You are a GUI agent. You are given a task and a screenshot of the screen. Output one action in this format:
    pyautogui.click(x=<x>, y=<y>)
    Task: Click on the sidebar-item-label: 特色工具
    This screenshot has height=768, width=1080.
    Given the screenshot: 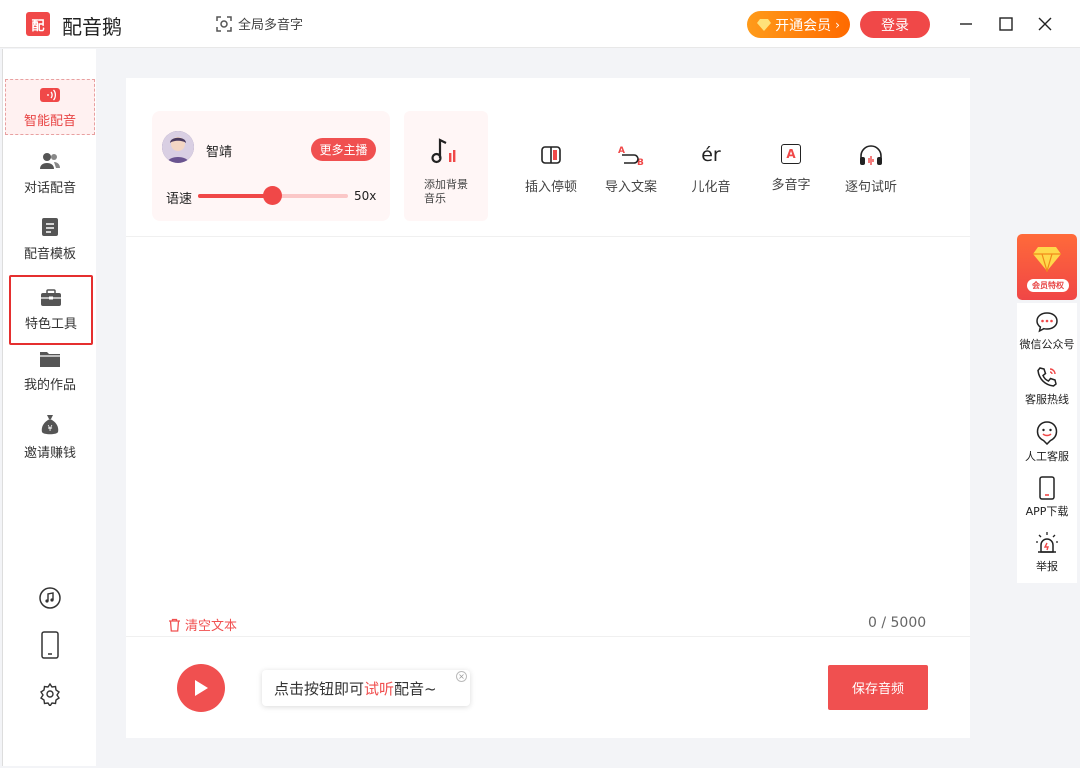 What is the action you would take?
    pyautogui.click(x=50, y=324)
    